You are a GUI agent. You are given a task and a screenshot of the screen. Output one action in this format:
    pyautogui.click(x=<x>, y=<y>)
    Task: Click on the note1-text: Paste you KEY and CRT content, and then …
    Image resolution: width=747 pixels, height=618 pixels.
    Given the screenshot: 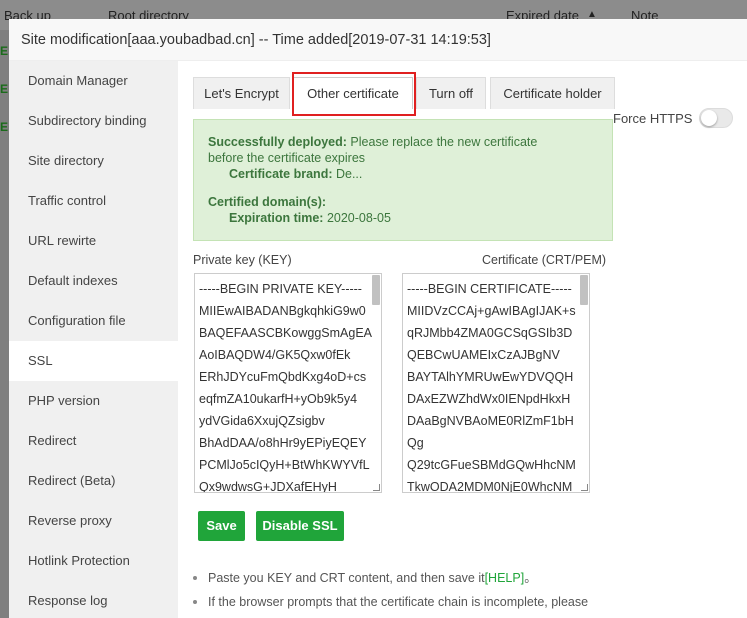 What is the action you would take?
    pyautogui.click(x=346, y=578)
    